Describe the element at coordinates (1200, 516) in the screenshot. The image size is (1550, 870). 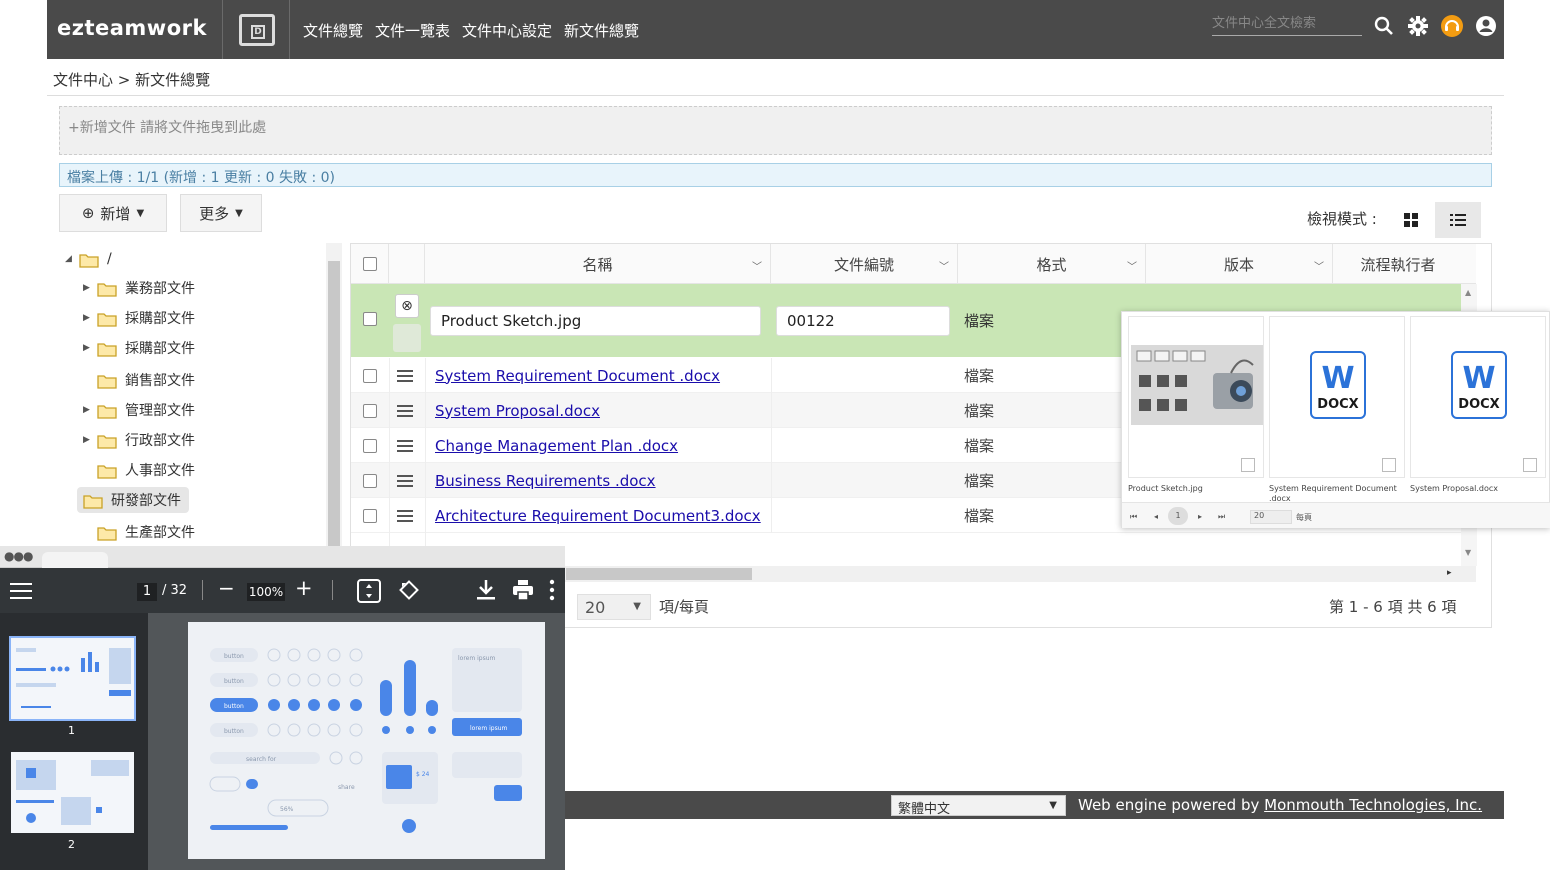
I see `next-page-icon: ▸` at that location.